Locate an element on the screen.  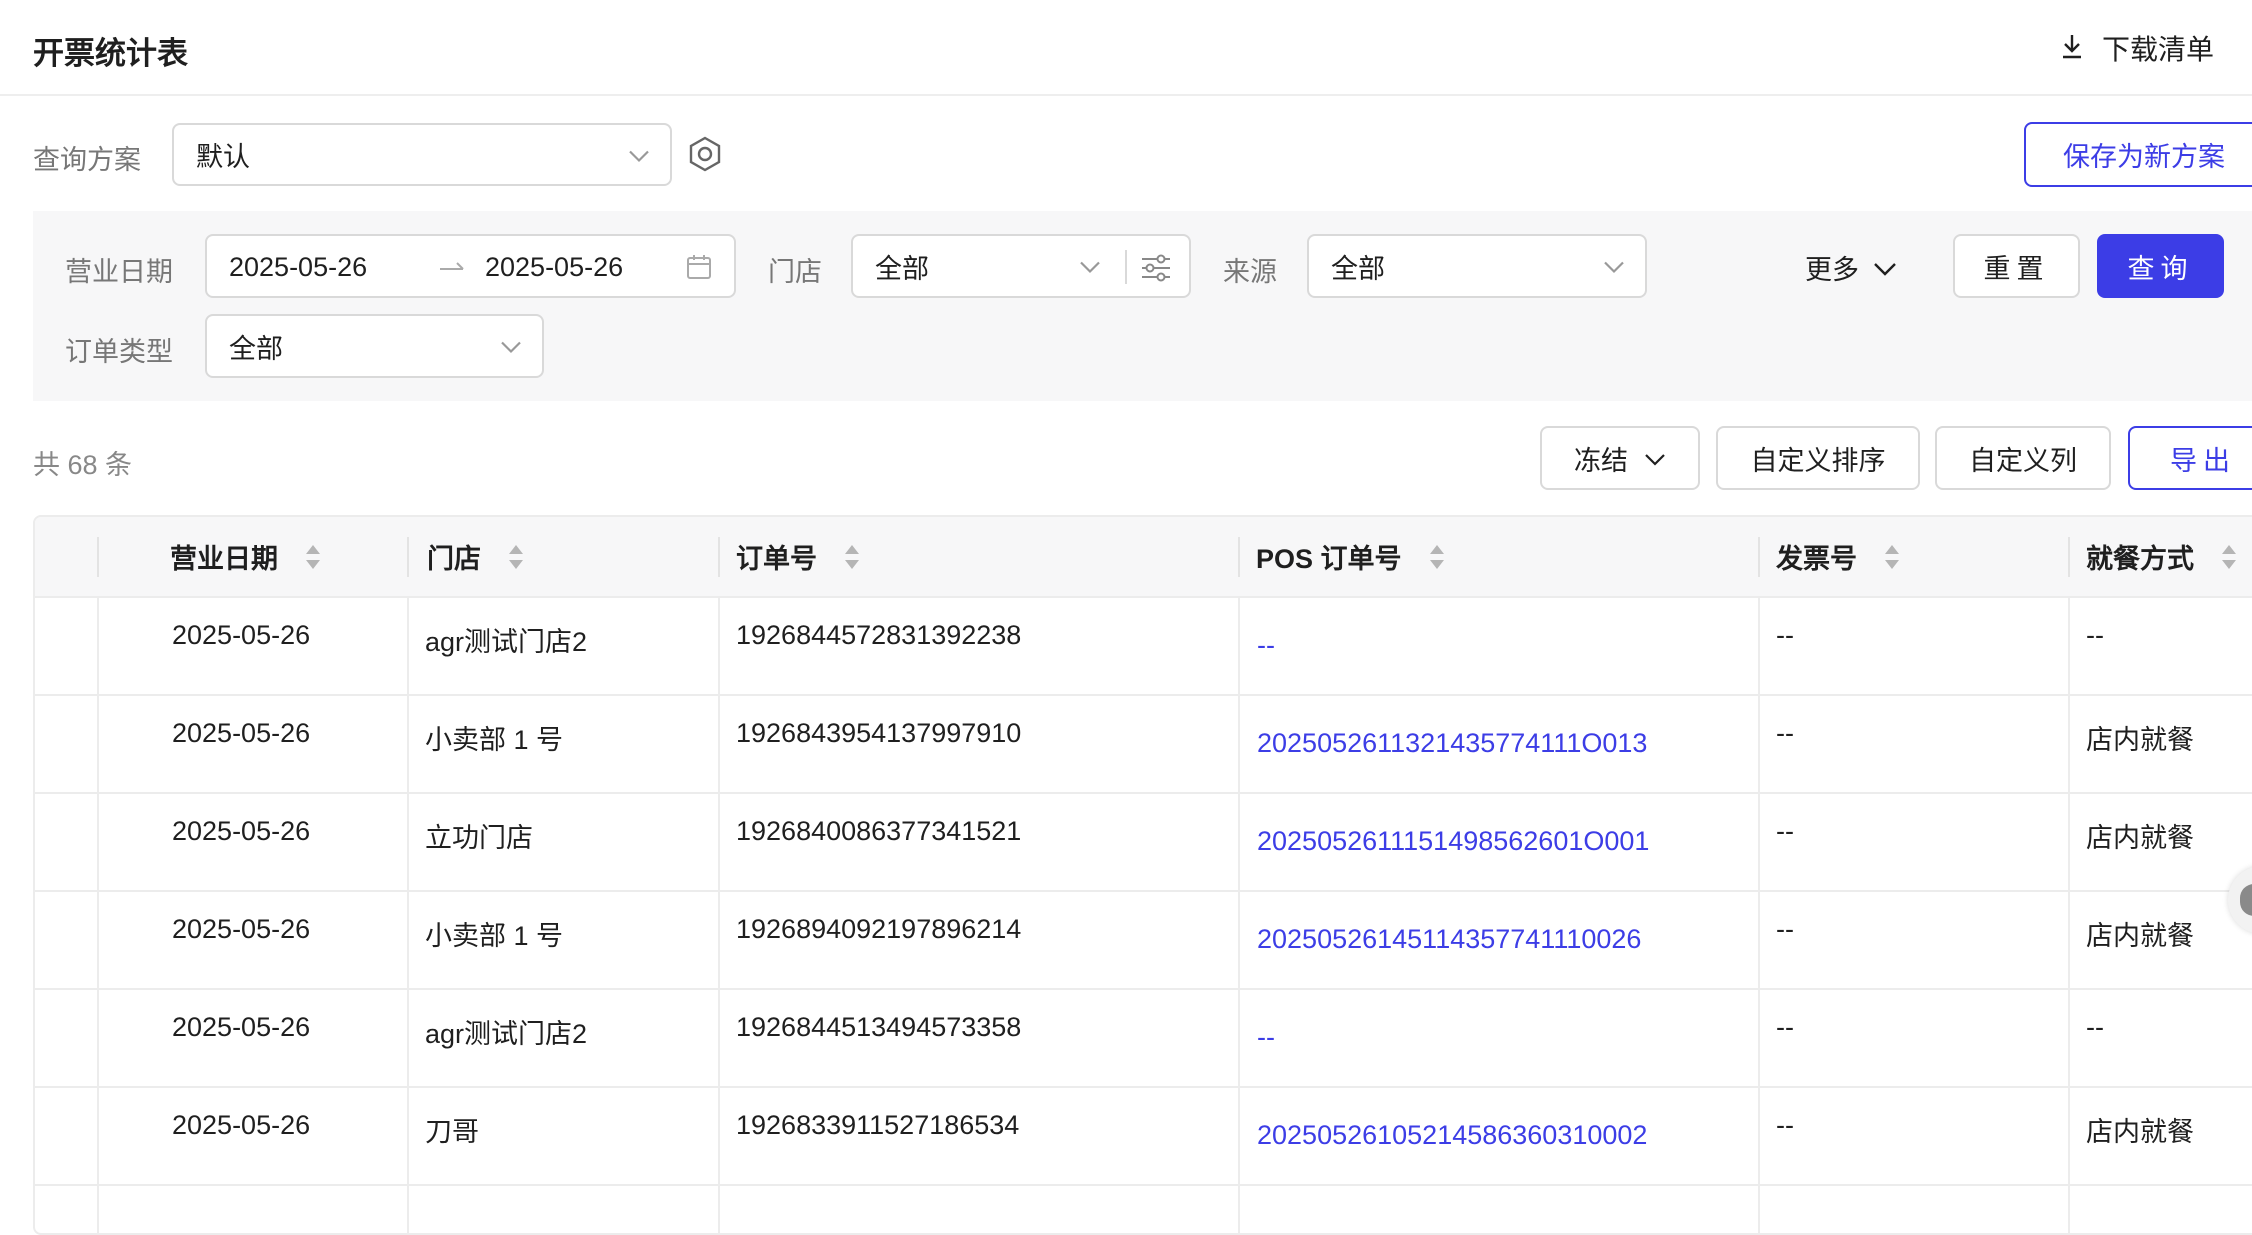
column-label: 门店 is located at coordinates (454, 559).